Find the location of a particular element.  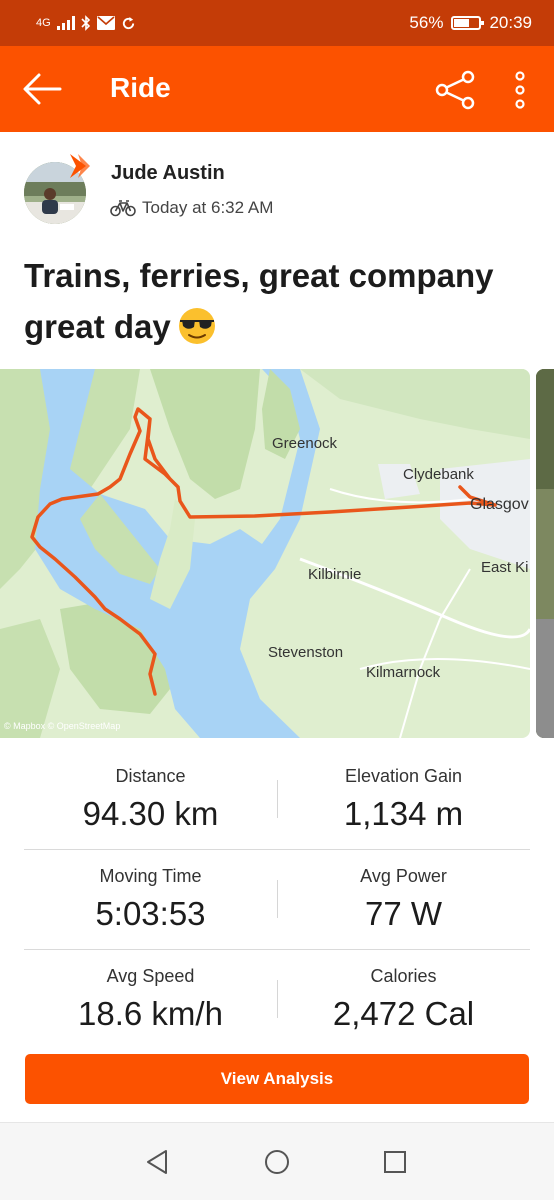

clock: 20:39 is located at coordinates (510, 22).